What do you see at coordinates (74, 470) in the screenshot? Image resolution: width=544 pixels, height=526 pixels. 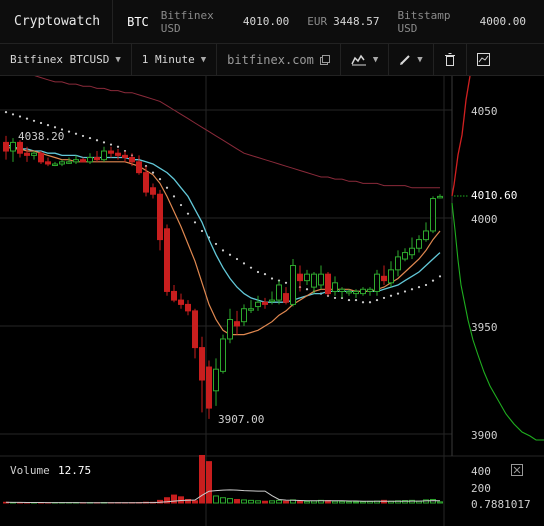 I see `volume-value: 12.75` at bounding box center [74, 470].